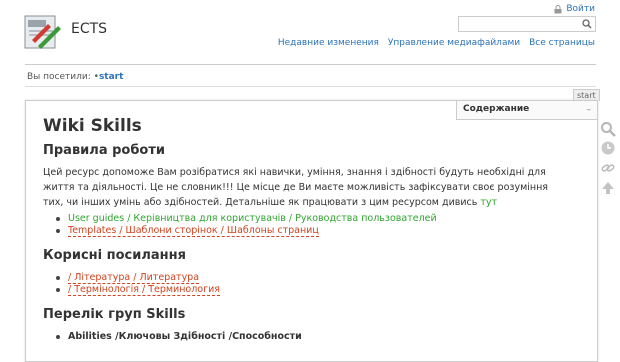 The height and width of the screenshot is (362, 620). I want to click on page-title: Wiki Skills, so click(92, 126).